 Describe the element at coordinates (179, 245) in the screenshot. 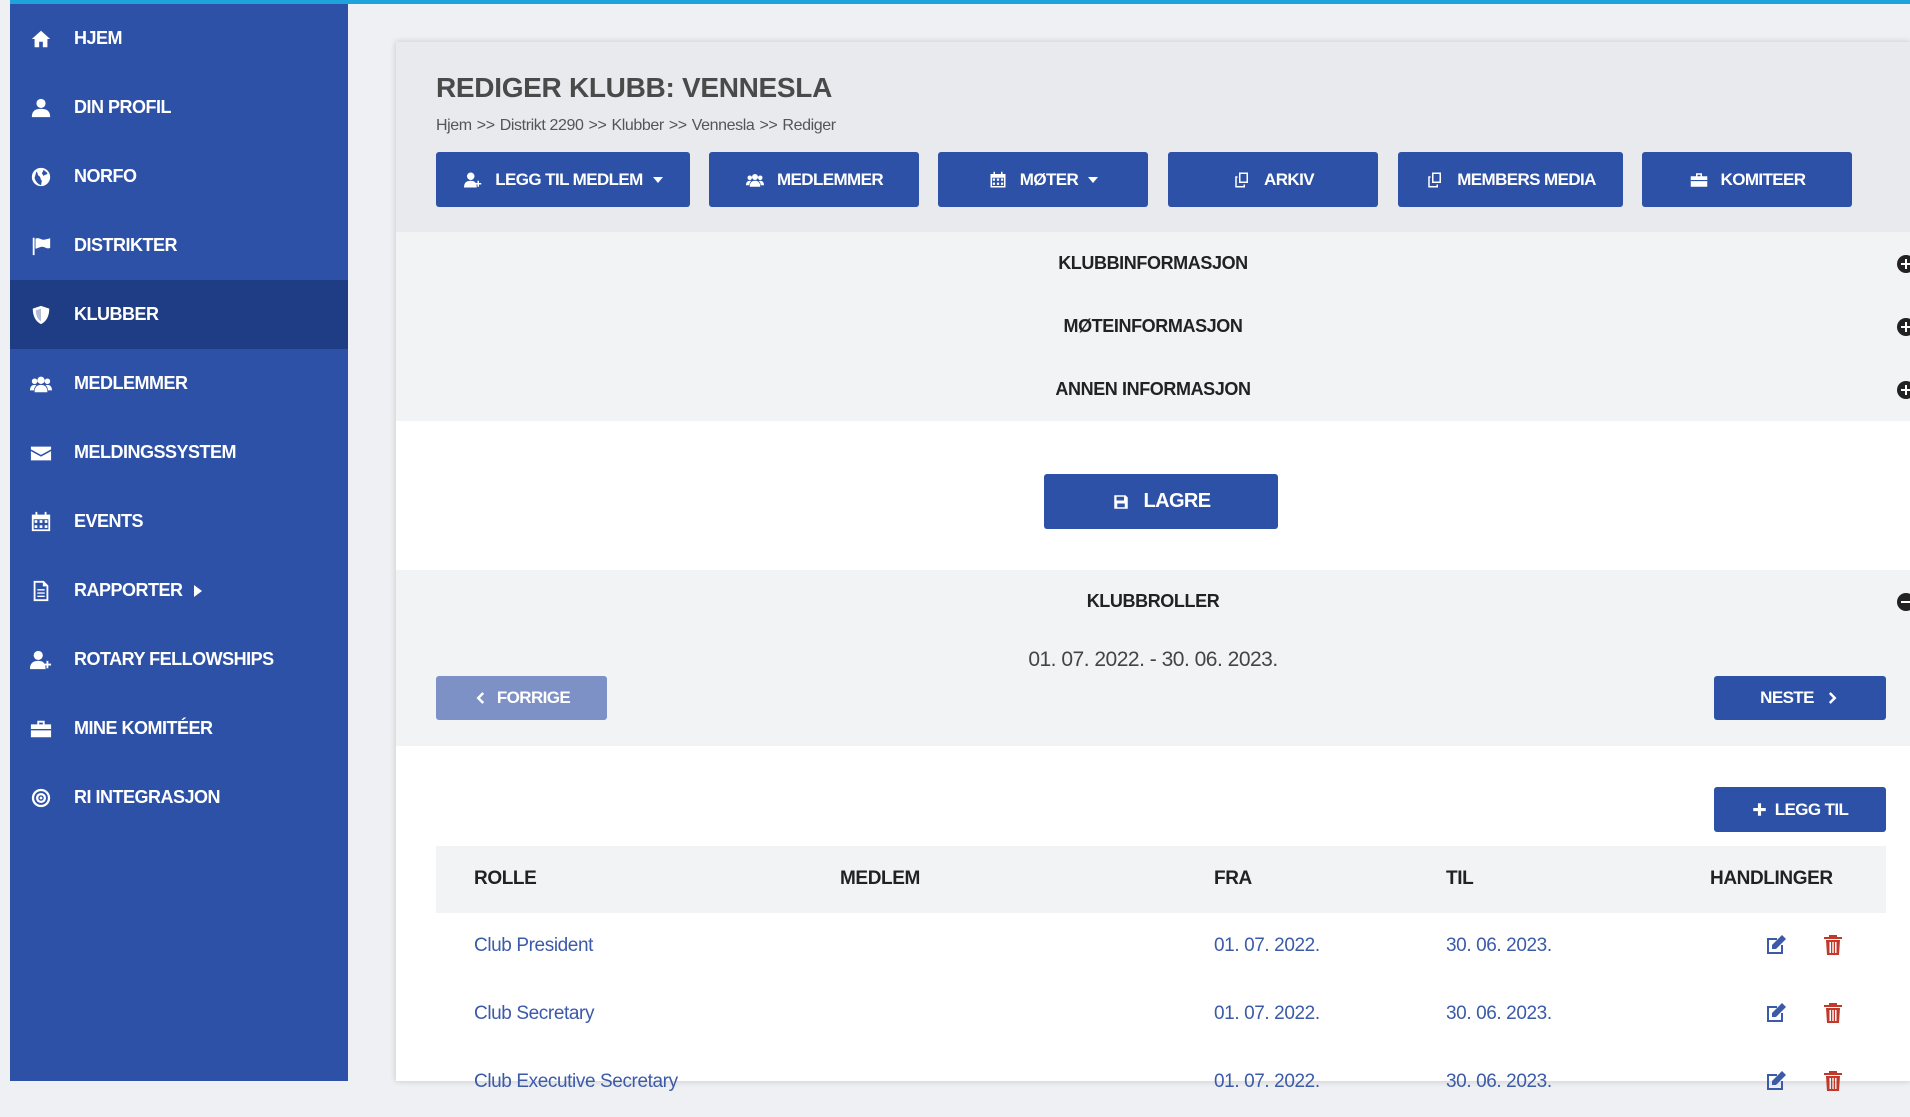

I see `sidebar-item-distrikter: DISTRIKTER` at that location.